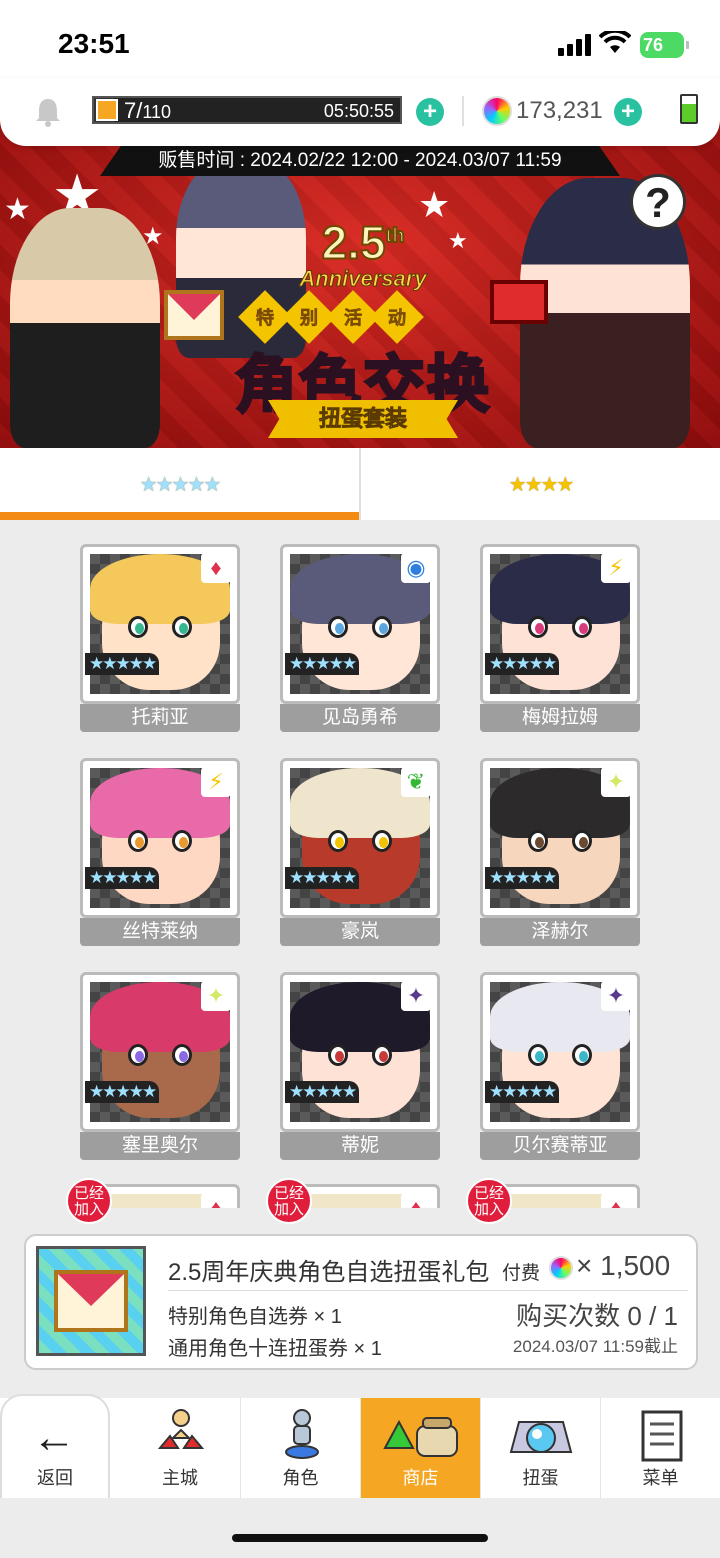 The width and height of the screenshot is (720, 1558). What do you see at coordinates (560, 852) in the screenshot?
I see `character-card: ✦ ★★★★★ 泽赫尔` at bounding box center [560, 852].